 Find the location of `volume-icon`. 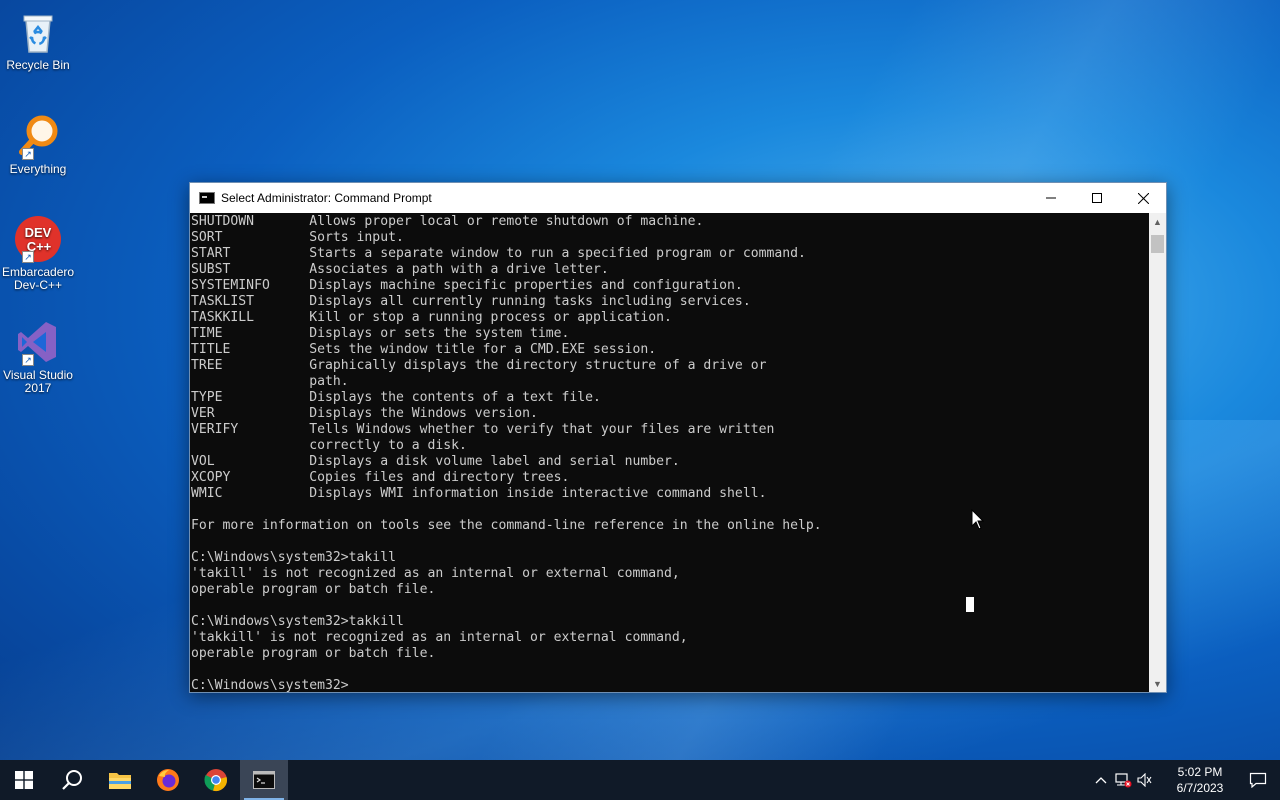

volume-icon is located at coordinates (1145, 780).